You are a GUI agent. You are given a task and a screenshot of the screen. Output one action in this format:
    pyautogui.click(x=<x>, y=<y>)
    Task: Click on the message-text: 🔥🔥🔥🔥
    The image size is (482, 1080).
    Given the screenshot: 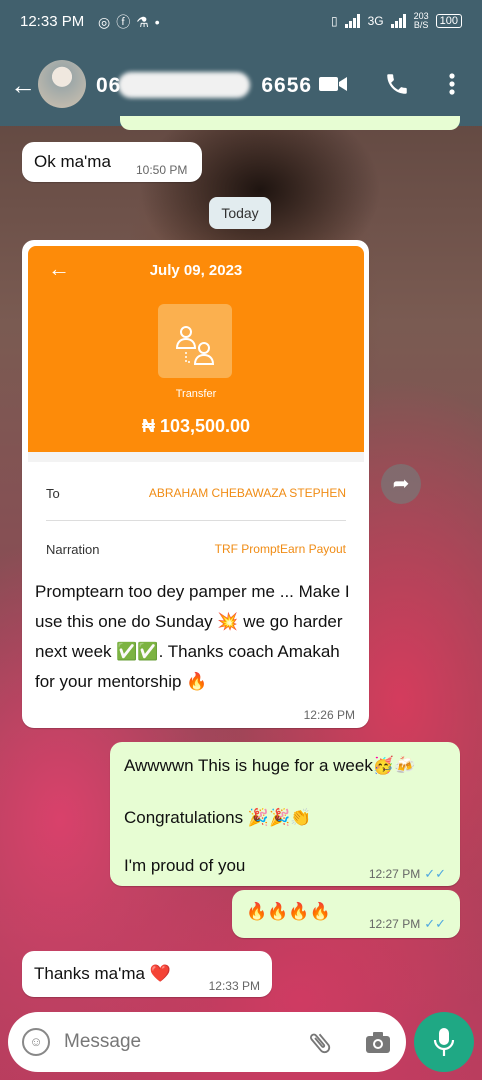 What is the action you would take?
    pyautogui.click(x=288, y=911)
    